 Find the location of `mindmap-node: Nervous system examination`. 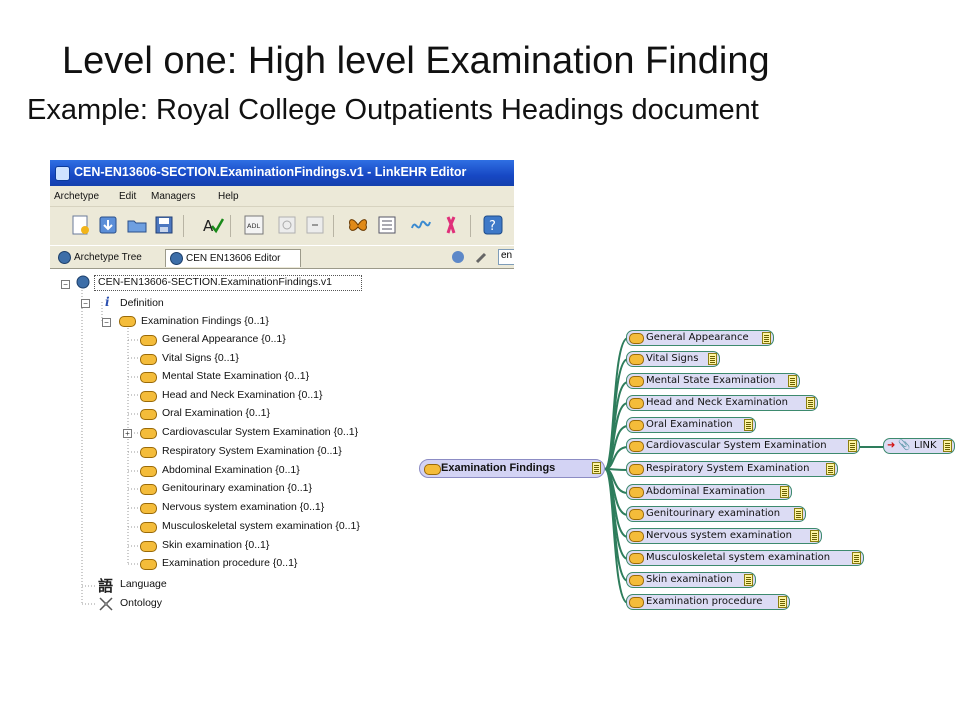

mindmap-node: Nervous system examination is located at coordinates (724, 536).